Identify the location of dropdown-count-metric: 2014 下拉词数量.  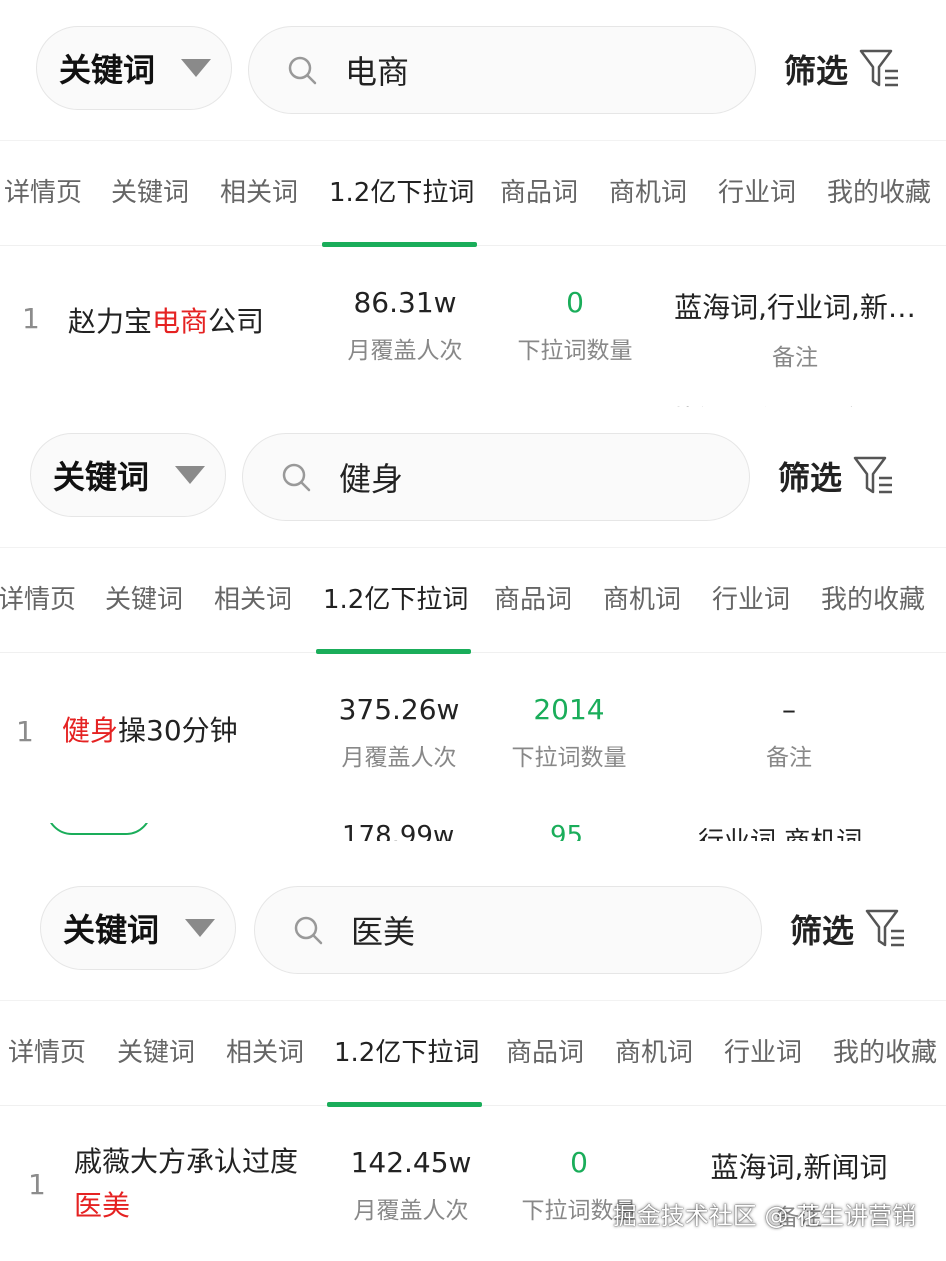
(569, 732).